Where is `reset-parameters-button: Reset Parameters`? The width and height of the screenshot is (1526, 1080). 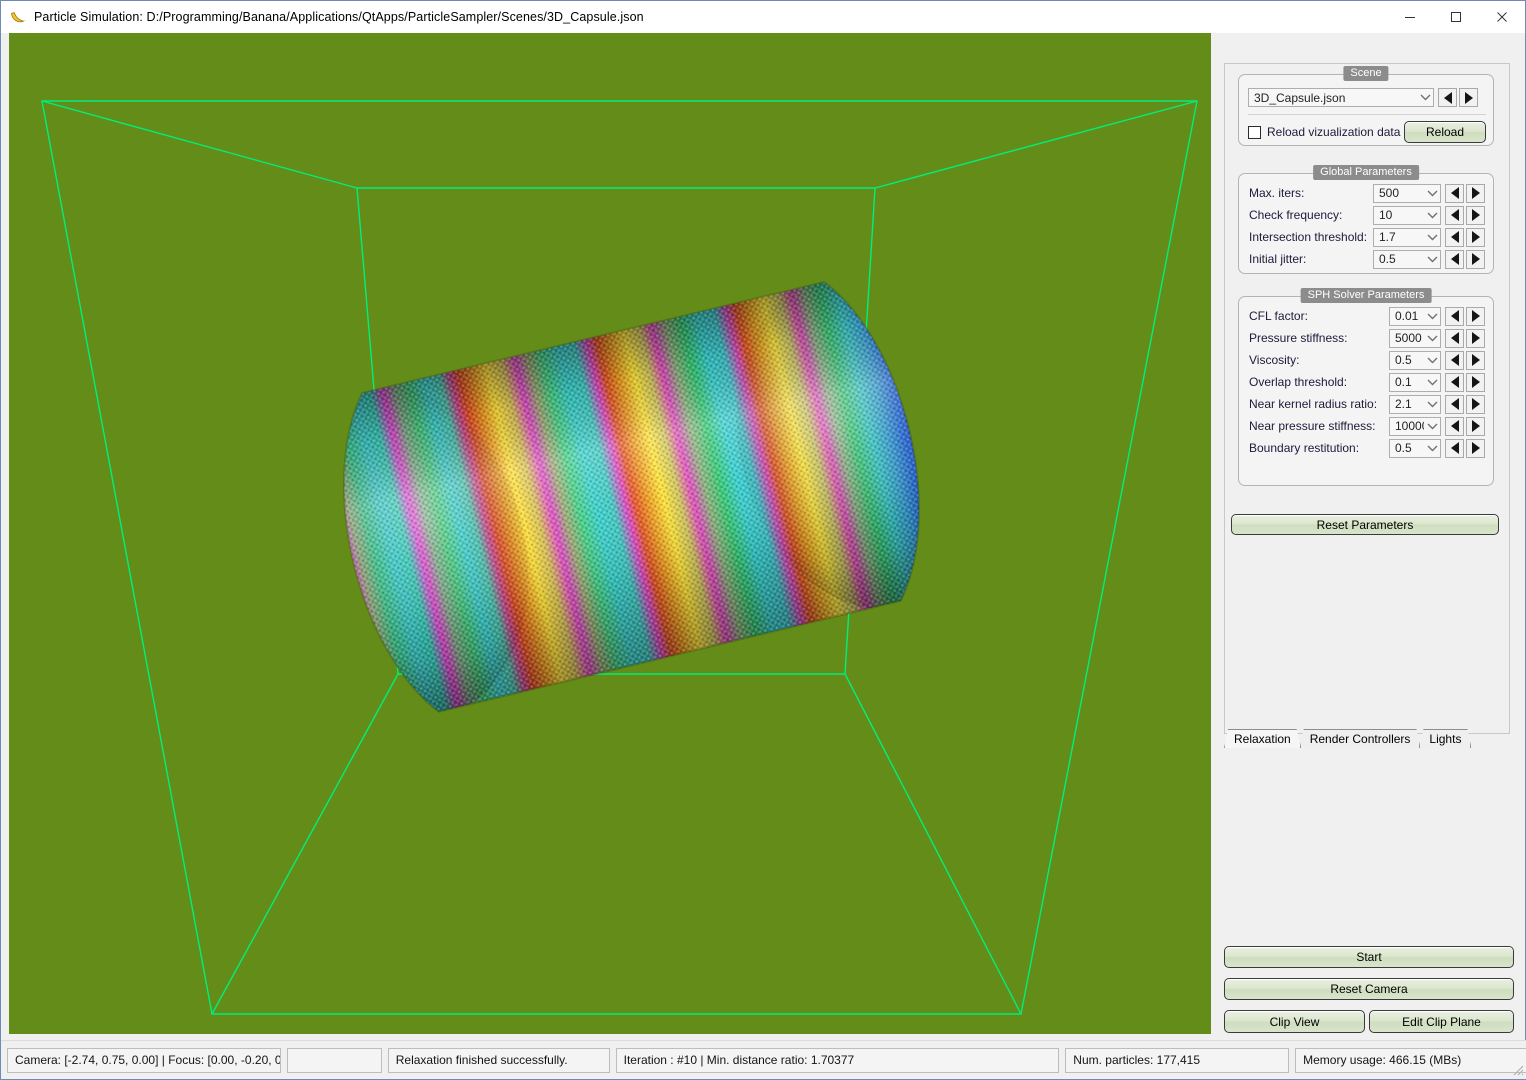 reset-parameters-button: Reset Parameters is located at coordinates (1365, 524).